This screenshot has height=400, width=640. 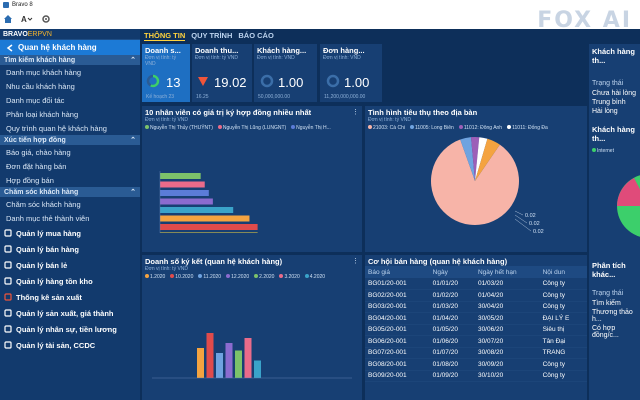 What do you see at coordinates (476, 330) in the screenshot?
I see `table-row: BG05/20-001 01/05/20 30/06/20 Siêu thị` at bounding box center [476, 330].